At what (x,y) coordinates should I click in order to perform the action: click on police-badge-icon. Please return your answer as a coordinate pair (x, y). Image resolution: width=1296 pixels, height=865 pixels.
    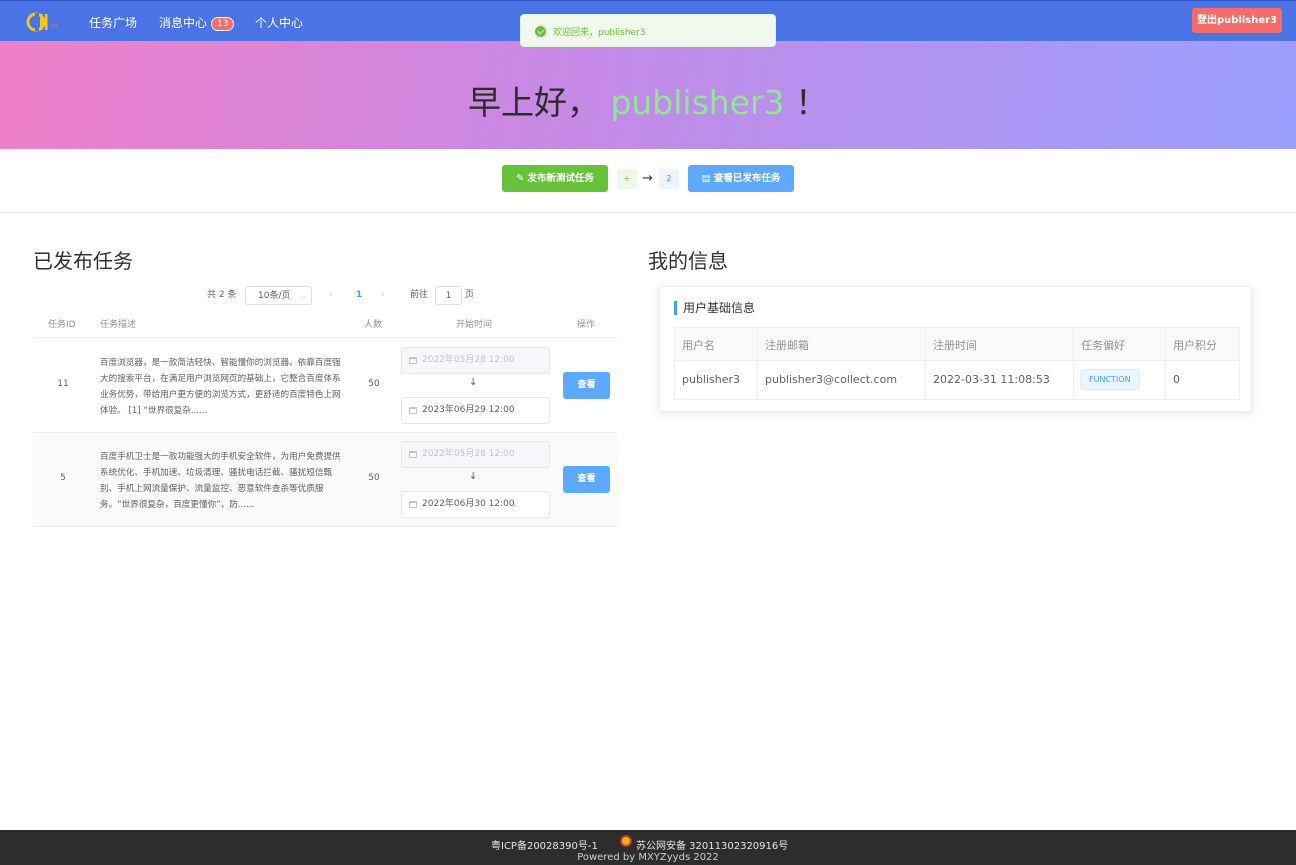
    Looking at the image, I should click on (626, 841).